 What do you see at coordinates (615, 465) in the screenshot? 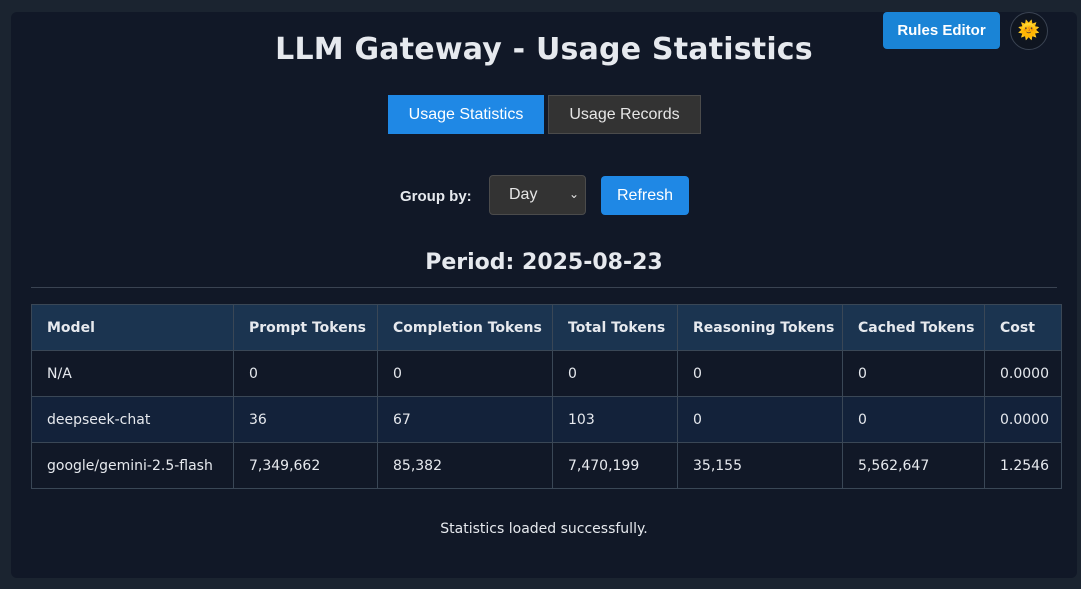
I see `cell-total-tokens: 7,470,199` at bounding box center [615, 465].